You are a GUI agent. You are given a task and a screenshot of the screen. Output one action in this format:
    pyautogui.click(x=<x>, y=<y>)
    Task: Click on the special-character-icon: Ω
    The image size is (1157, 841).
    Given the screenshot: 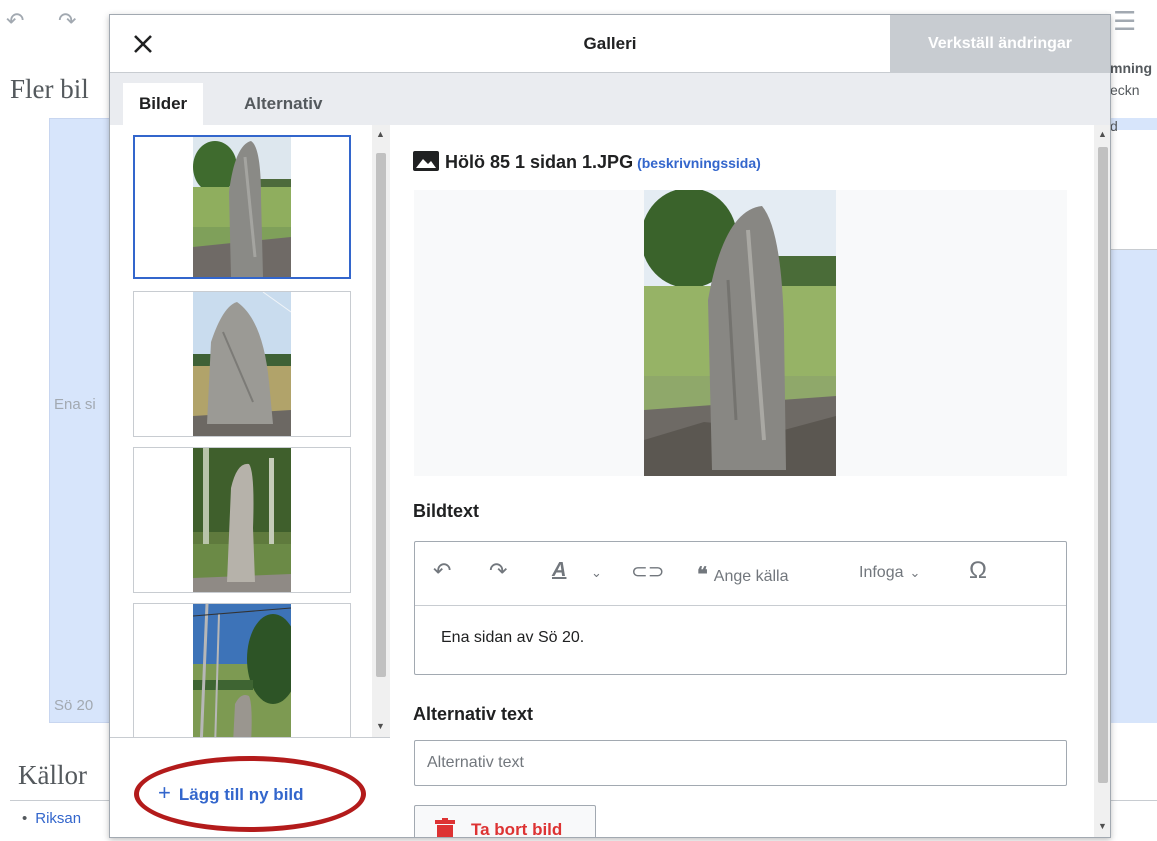 What is the action you would take?
    pyautogui.click(x=978, y=571)
    